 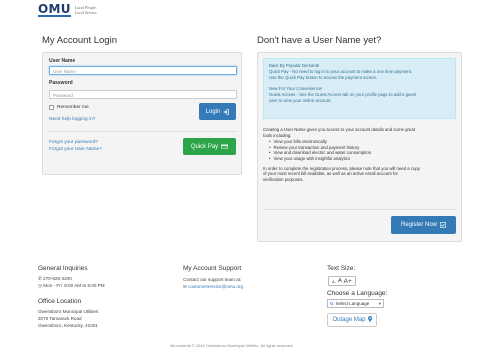 What do you see at coordinates (143, 94) in the screenshot?
I see `password-input: Password` at bounding box center [143, 94].